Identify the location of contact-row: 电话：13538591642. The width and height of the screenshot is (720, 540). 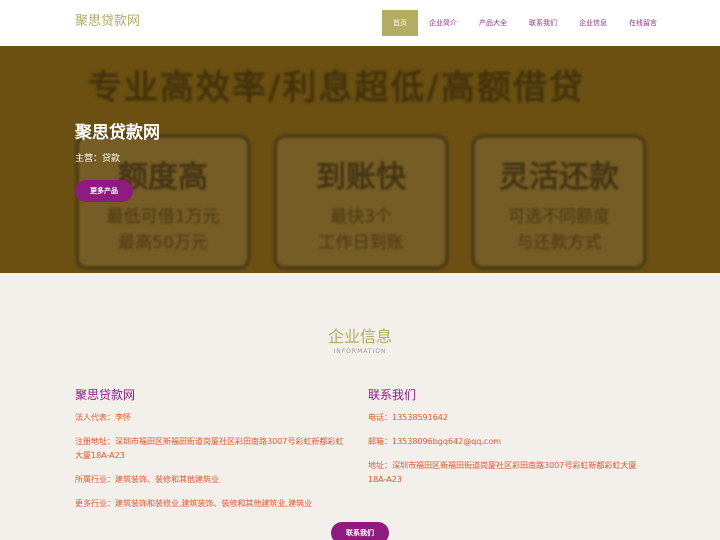
(408, 417).